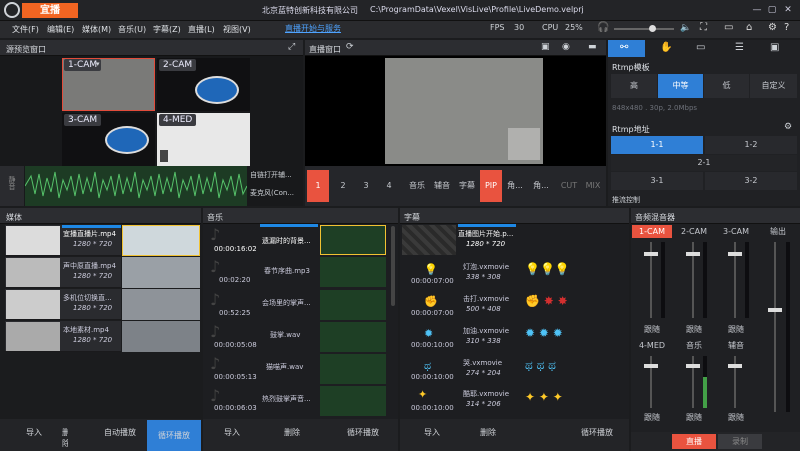  What do you see at coordinates (491, 186) in the screenshot?
I see `pip-button: PIP` at bounding box center [491, 186].